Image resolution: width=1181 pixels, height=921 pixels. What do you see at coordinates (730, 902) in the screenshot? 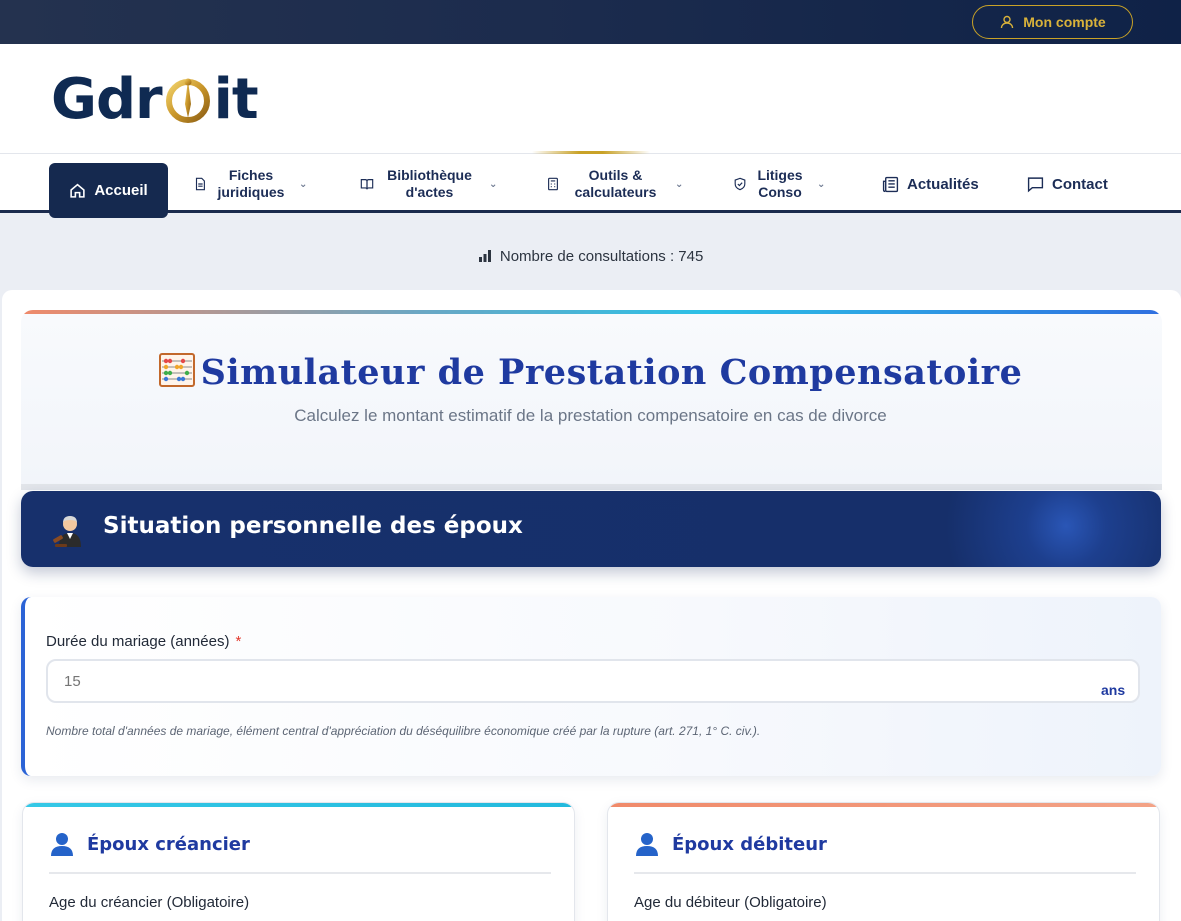
I see `debtor-age-label: Age du débiteur (Obligatoire)` at bounding box center [730, 902].